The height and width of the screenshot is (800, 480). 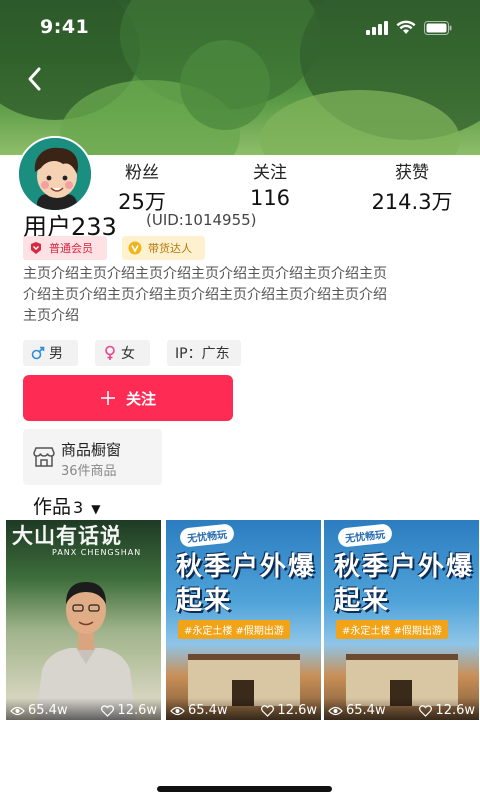 I want to click on shop-window-card: 商品橱窗 36件商品, so click(x=92, y=457).